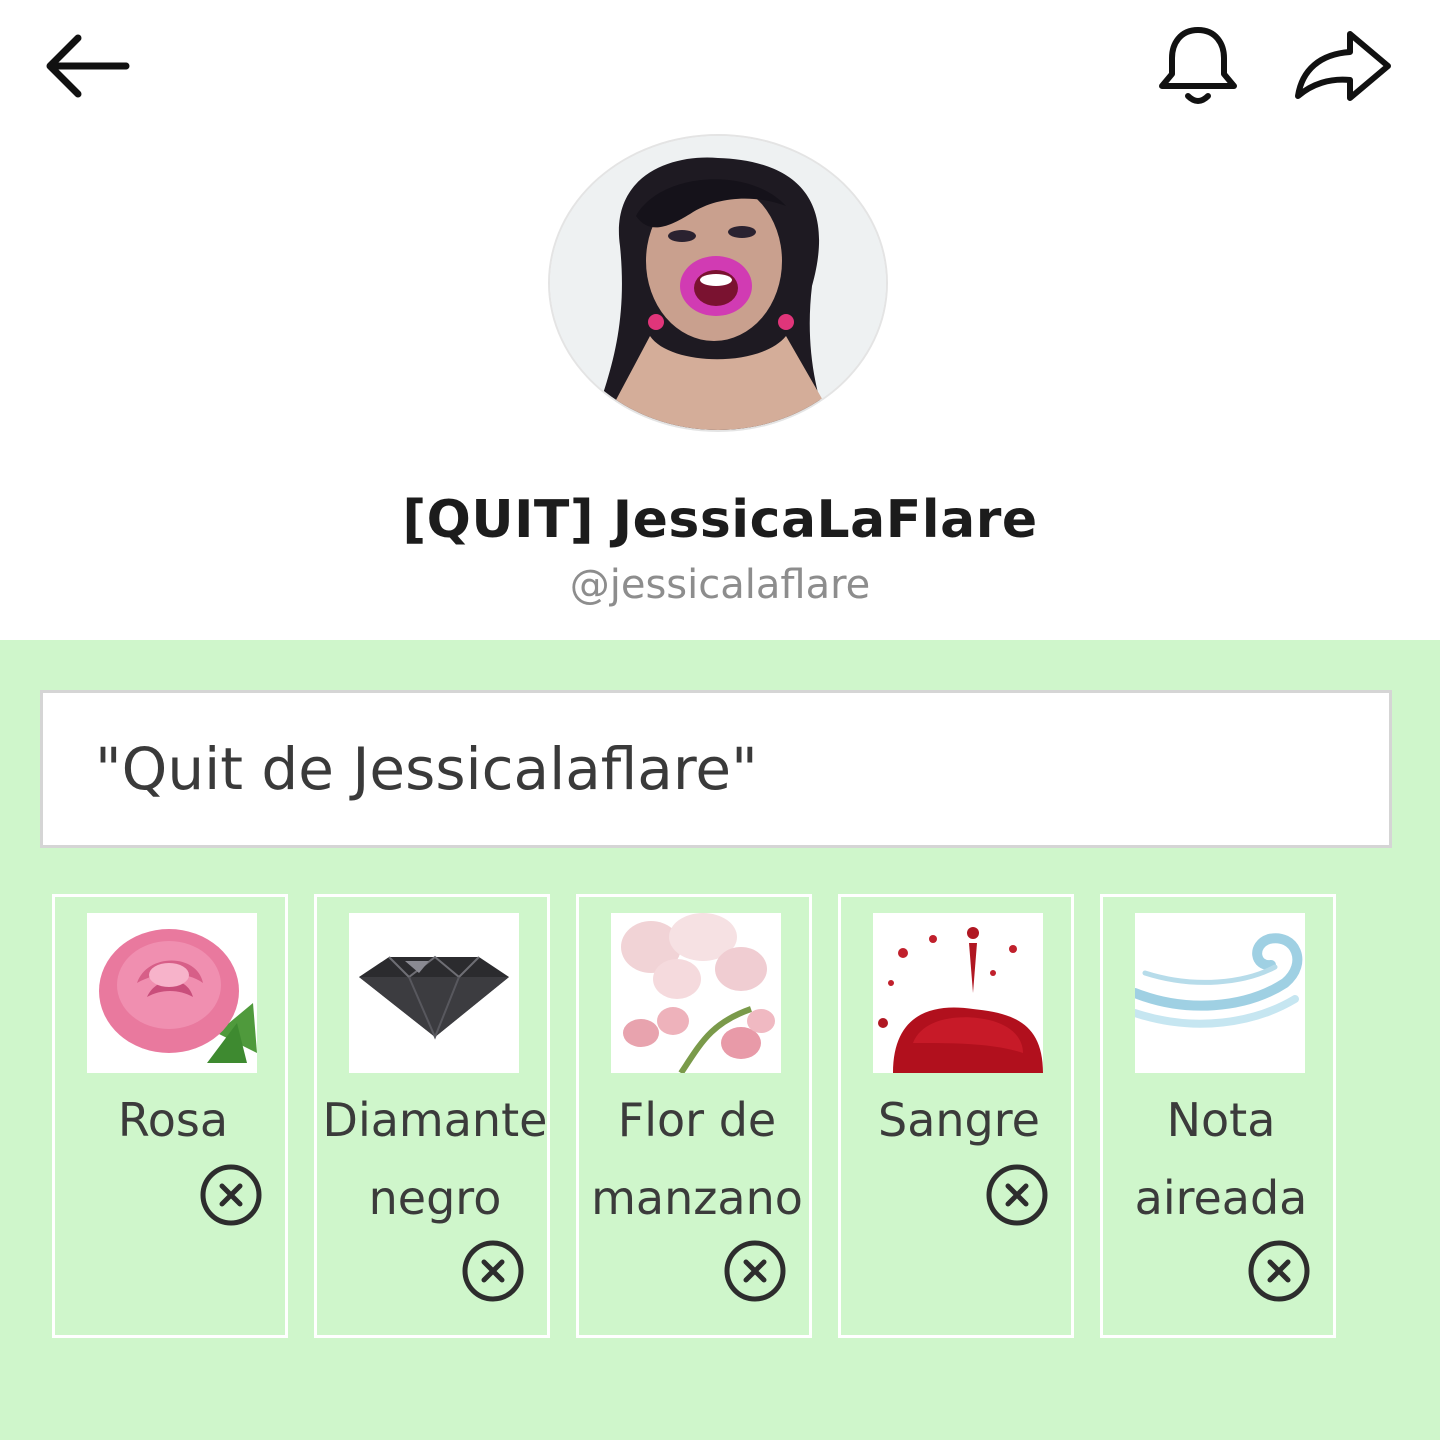 The image size is (1440, 1440). I want to click on rose-image, so click(172, 993).